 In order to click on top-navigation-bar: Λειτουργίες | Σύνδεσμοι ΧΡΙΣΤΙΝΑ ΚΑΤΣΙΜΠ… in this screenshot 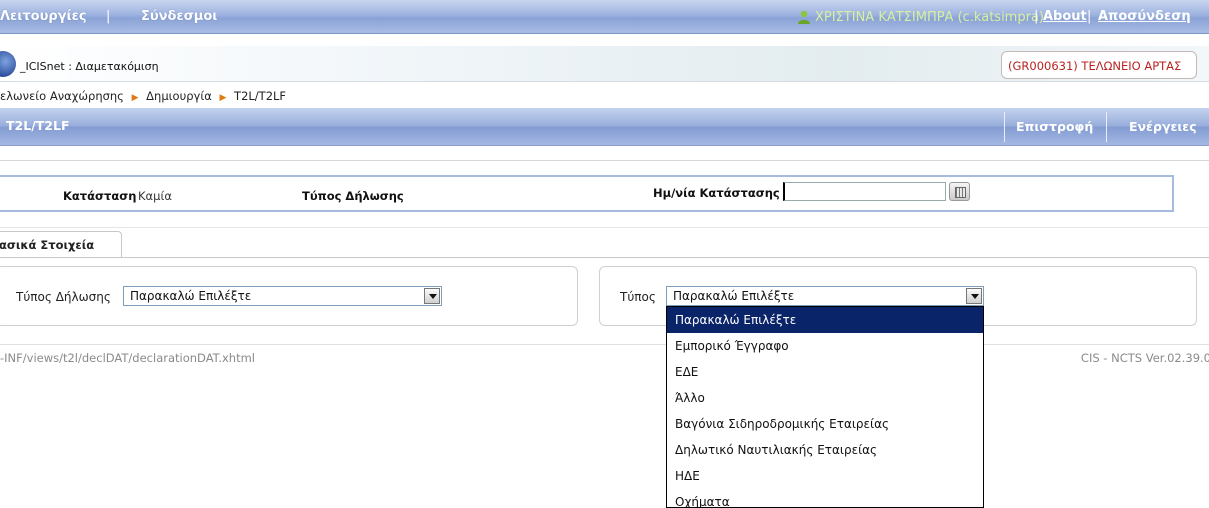, I will do `click(604, 17)`.